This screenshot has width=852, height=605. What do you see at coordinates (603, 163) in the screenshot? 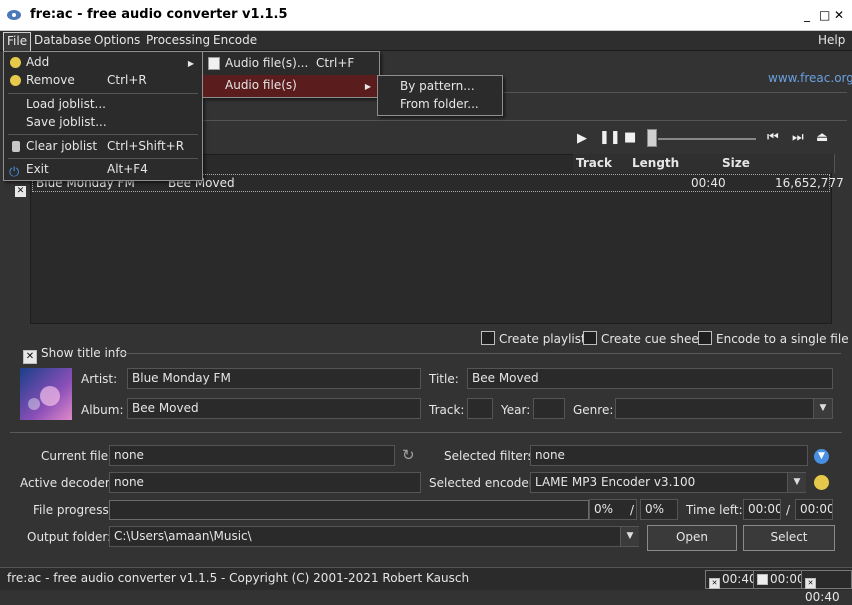
I see `column-track: Track` at bounding box center [603, 163].